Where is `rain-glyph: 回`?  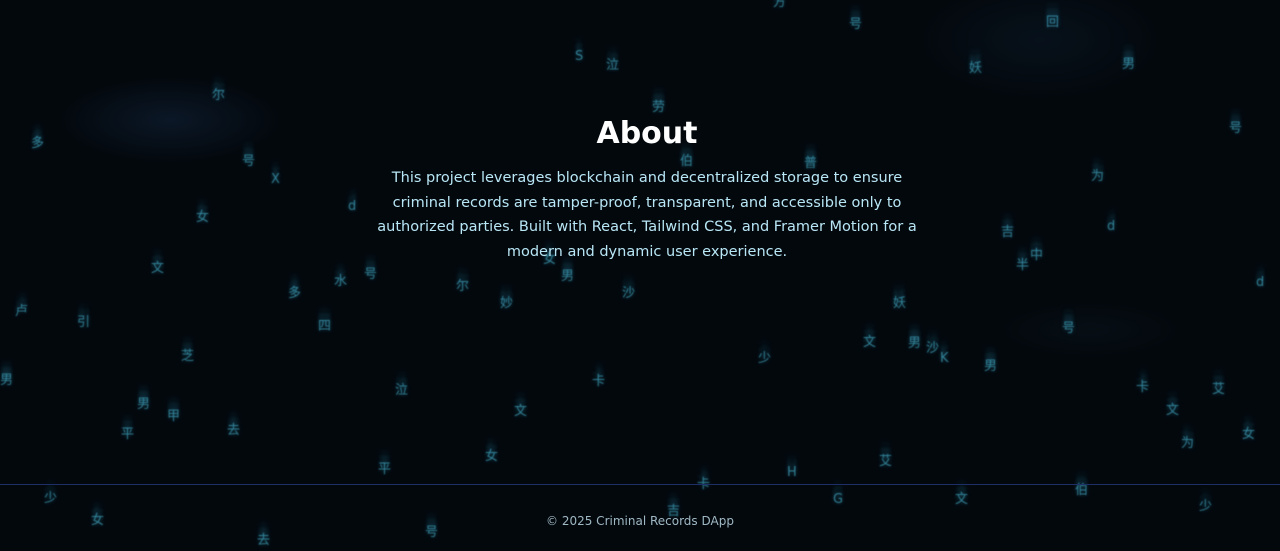 rain-glyph: 回 is located at coordinates (1053, 22).